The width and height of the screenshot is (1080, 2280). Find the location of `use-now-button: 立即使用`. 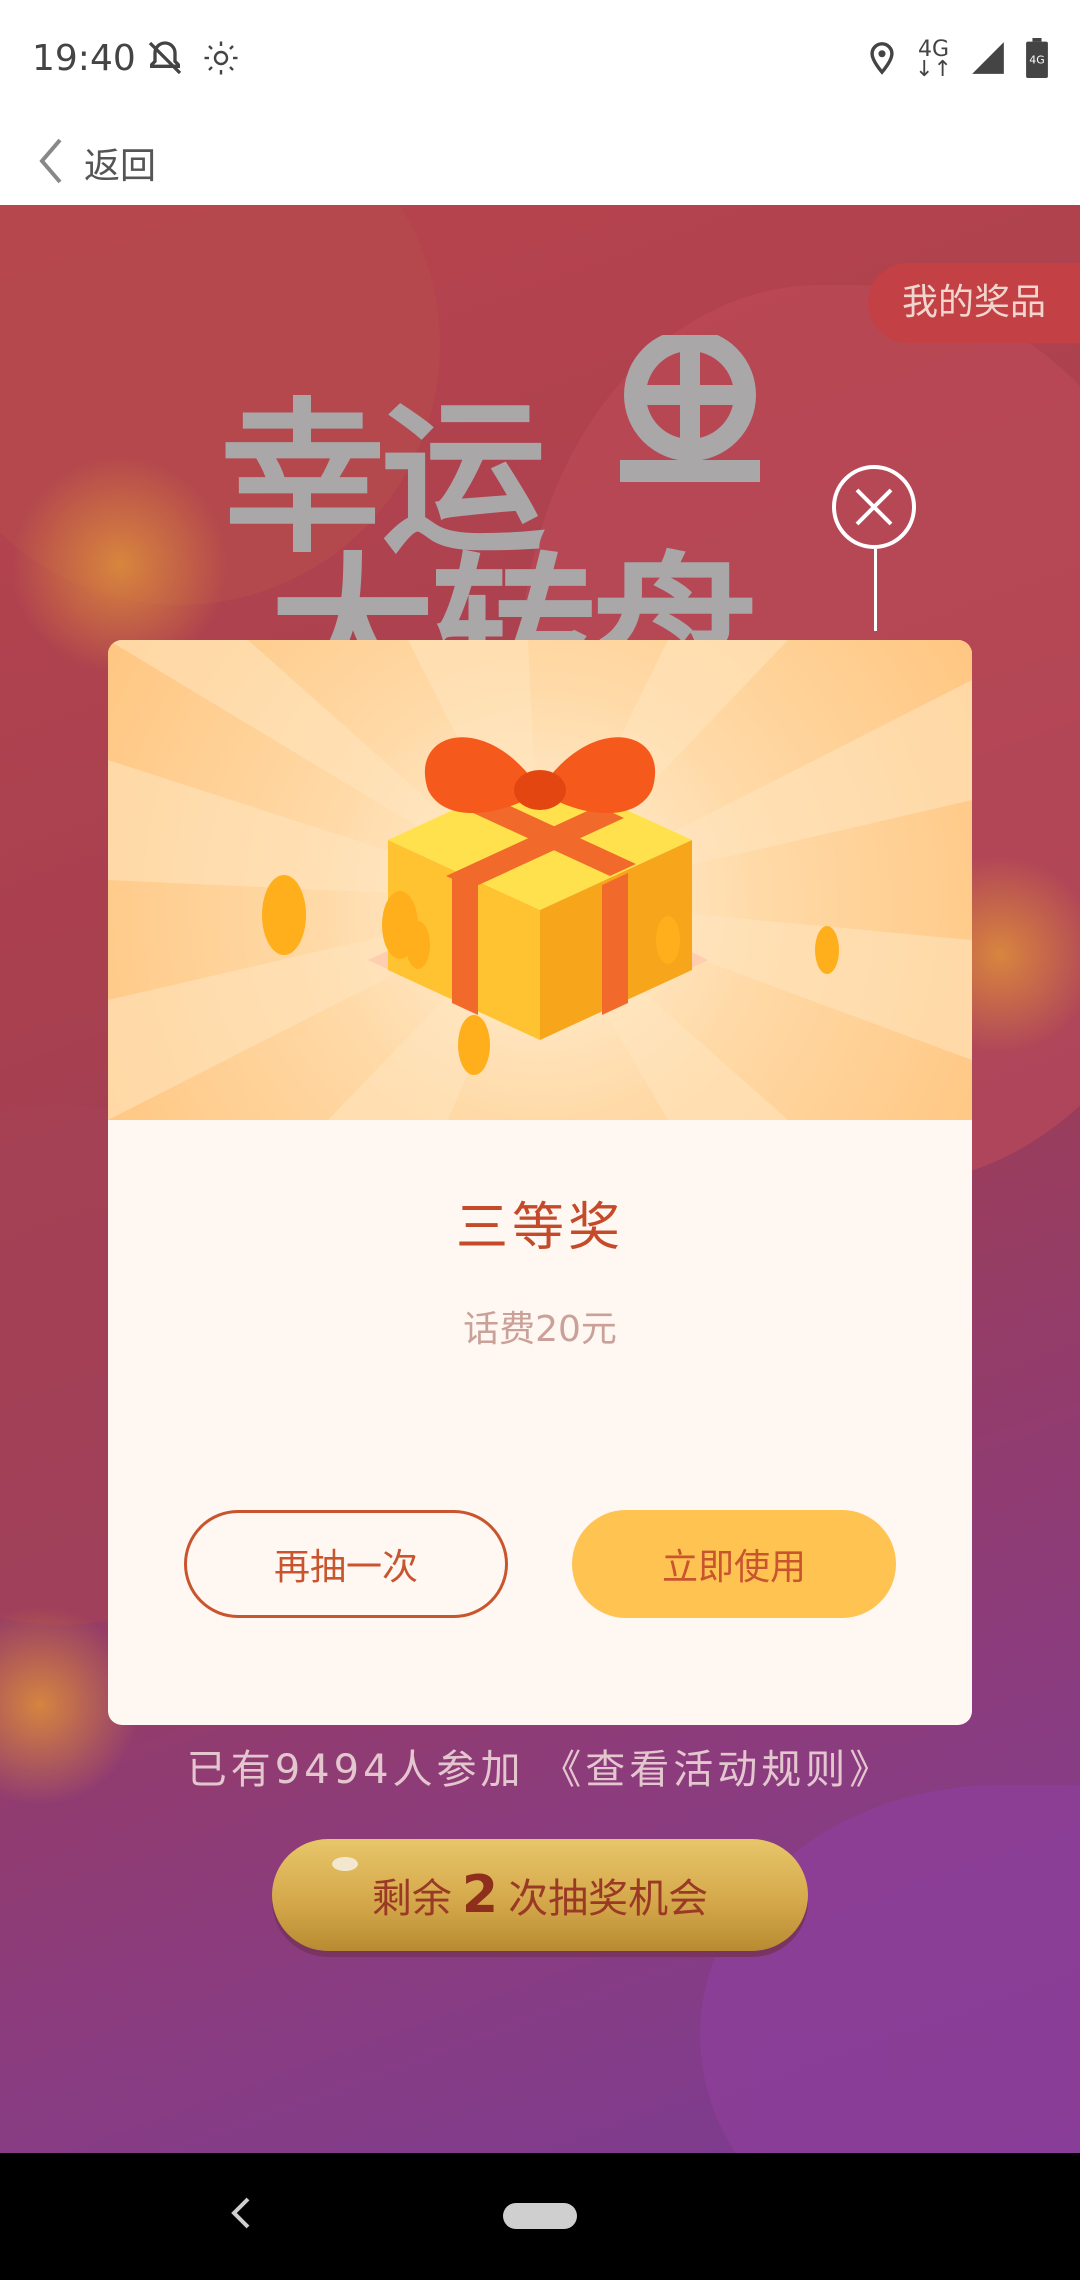

use-now-button: 立即使用 is located at coordinates (734, 1564).